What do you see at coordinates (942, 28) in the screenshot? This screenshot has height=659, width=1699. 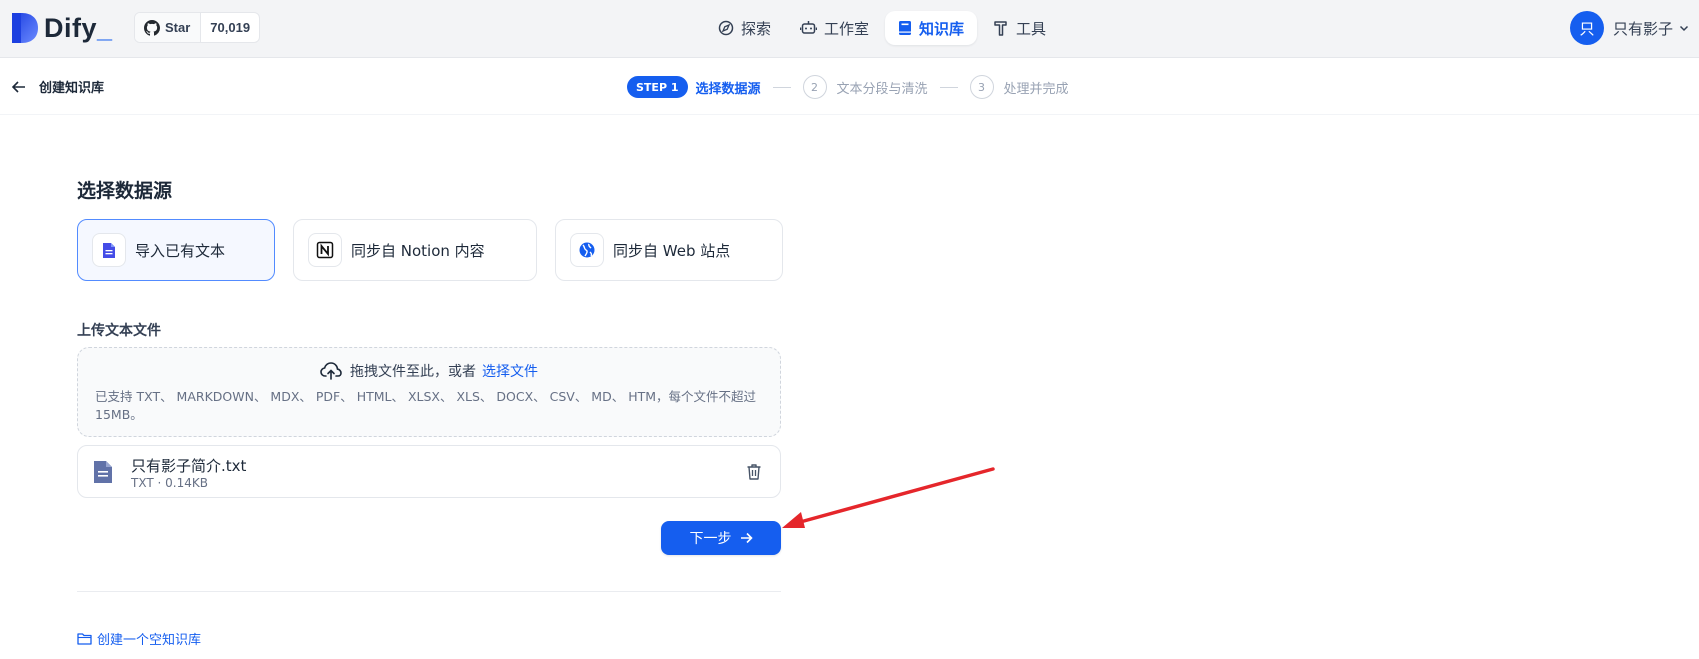 I see `nav-knowledge-label: 知识库` at bounding box center [942, 28].